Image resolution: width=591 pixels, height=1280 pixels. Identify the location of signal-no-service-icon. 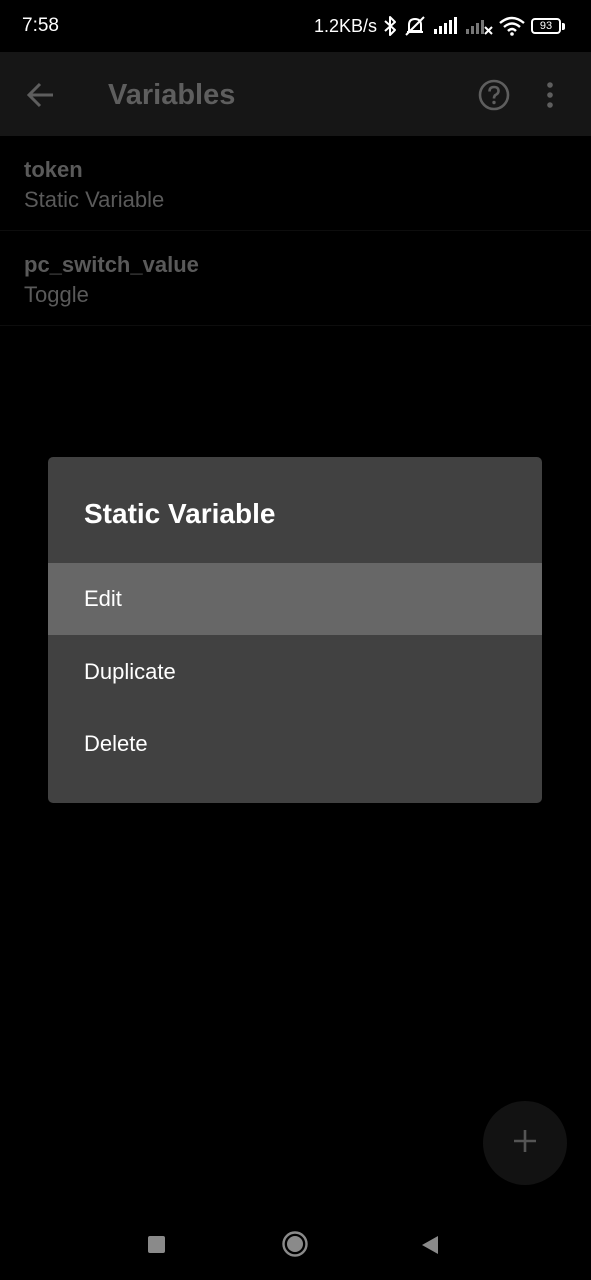
(479, 26).